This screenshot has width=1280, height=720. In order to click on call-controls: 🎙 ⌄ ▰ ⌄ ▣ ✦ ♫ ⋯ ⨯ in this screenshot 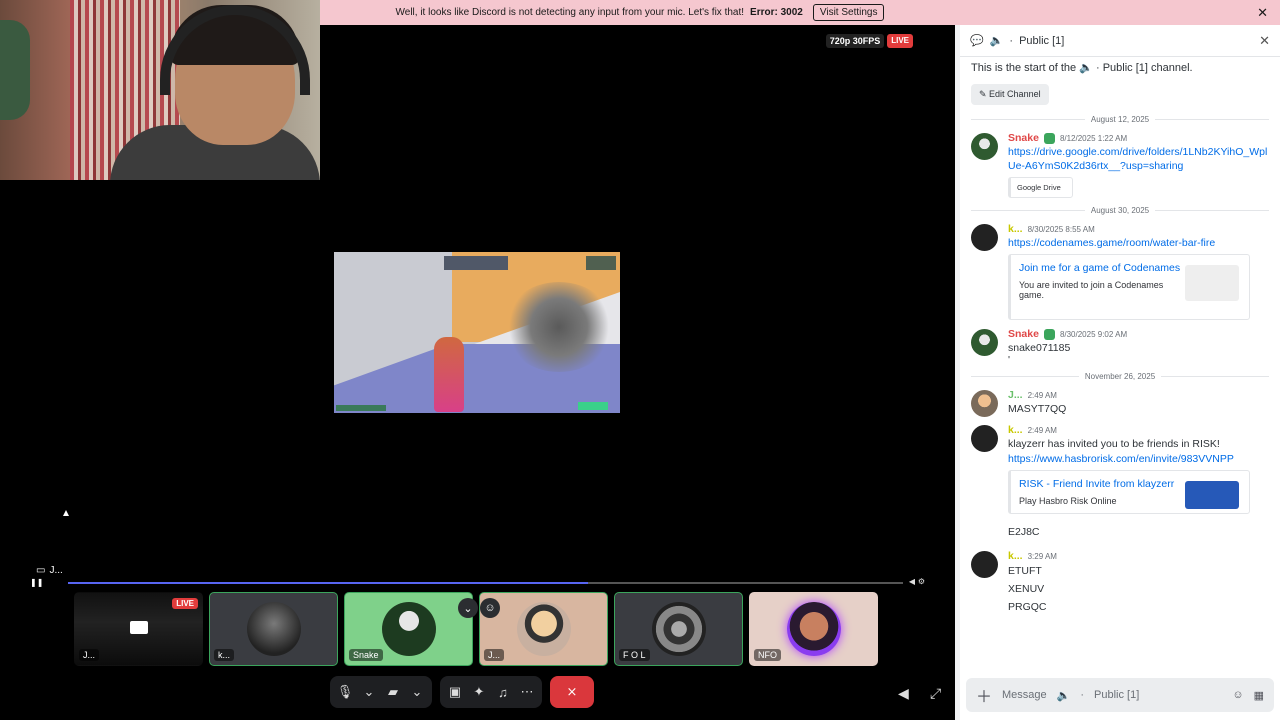, I will do `click(462, 692)`.